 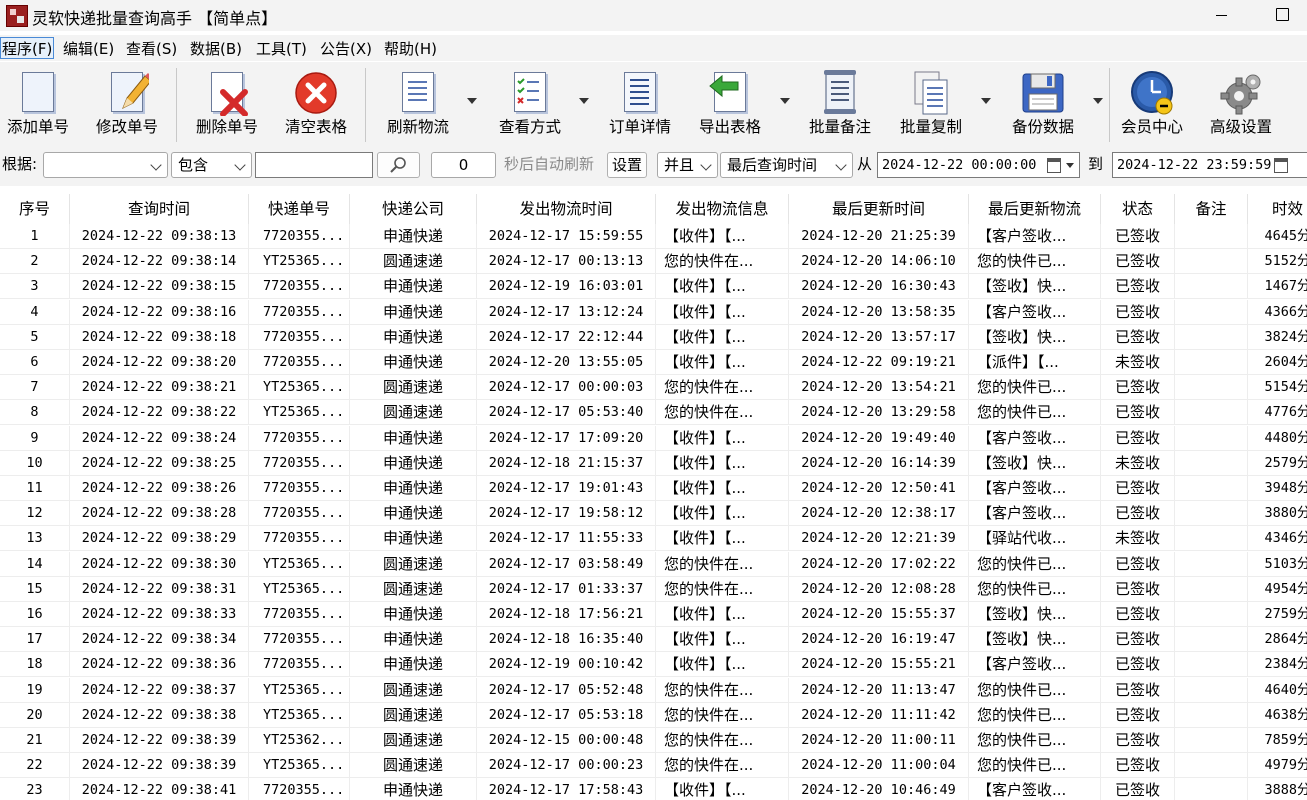 I want to click on column-header: 最后更新时间, so click(x=879, y=209).